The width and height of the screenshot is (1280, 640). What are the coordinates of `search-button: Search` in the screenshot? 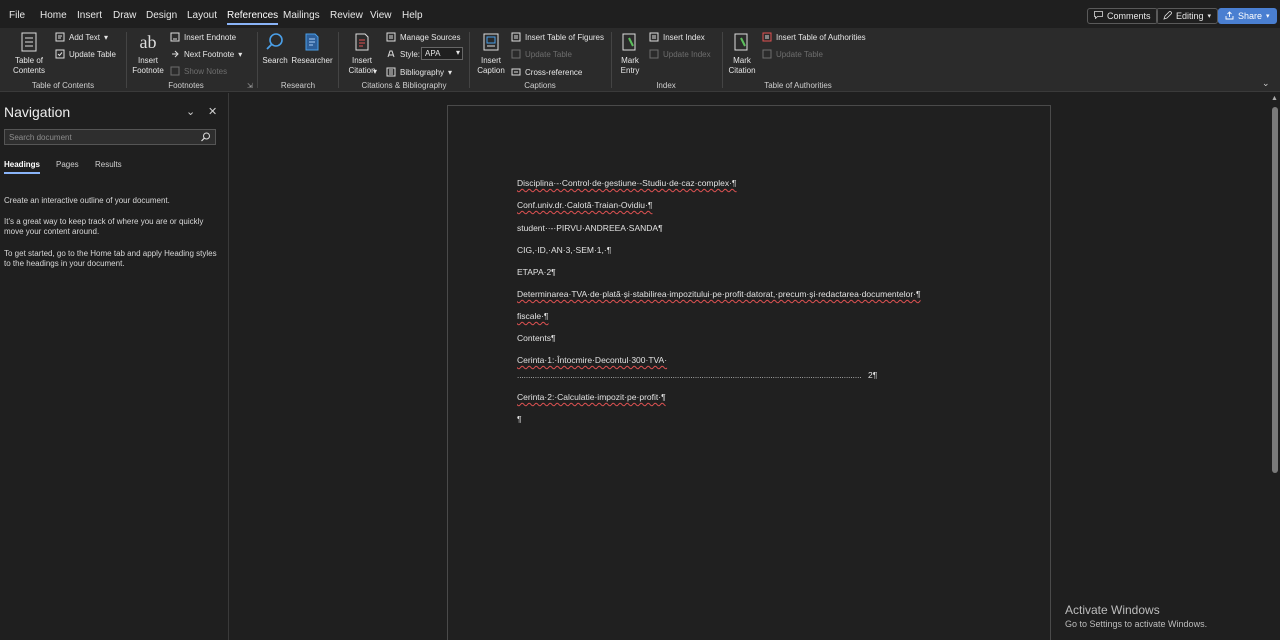 It's located at (275, 48).